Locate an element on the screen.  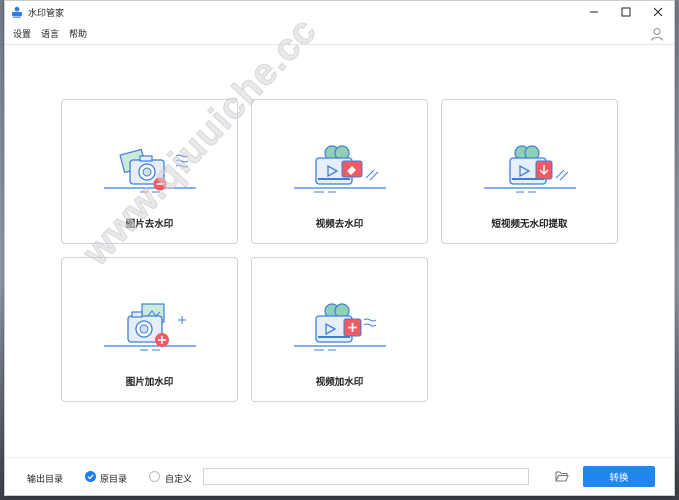
menu-language: 语言 is located at coordinates (50, 33).